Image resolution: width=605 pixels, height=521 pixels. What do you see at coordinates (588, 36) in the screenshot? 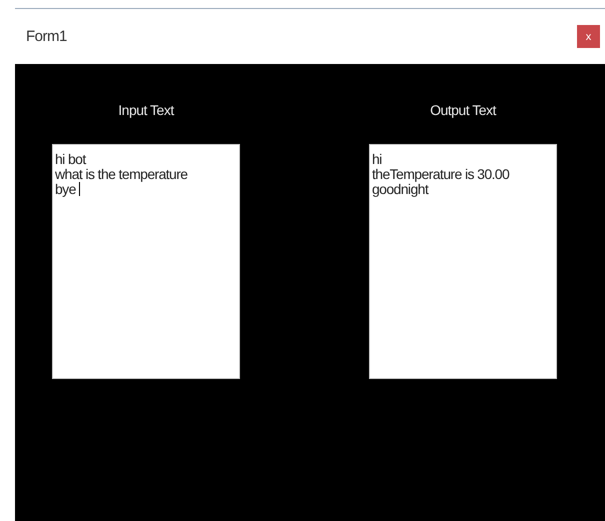
I see `close-button: x` at bounding box center [588, 36].